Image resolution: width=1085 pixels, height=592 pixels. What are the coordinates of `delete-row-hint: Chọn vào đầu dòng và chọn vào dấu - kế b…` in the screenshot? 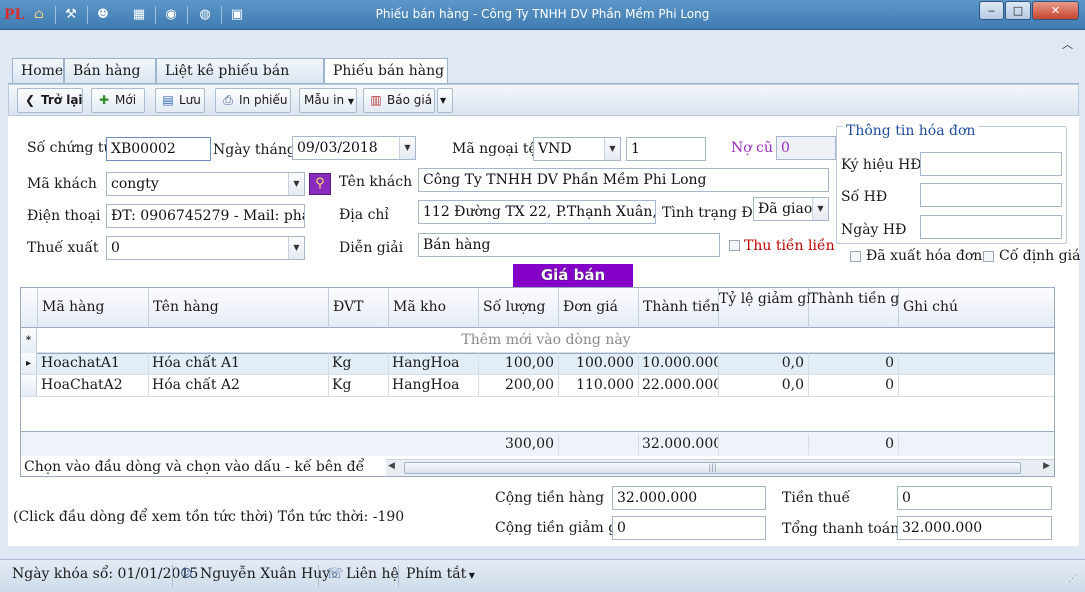 It's located at (195, 466).